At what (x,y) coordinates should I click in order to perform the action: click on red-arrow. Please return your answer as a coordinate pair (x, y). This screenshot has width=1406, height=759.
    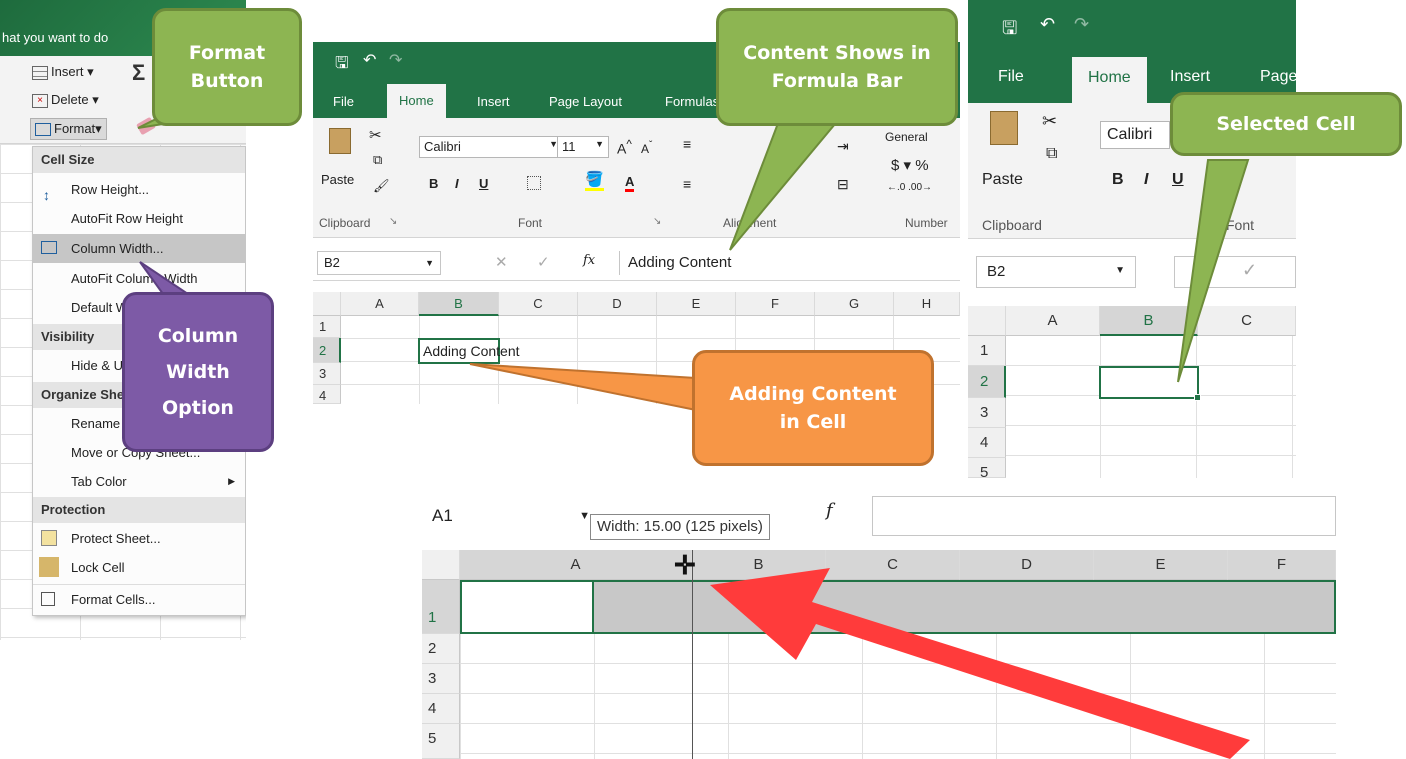
    Looking at the image, I should click on (980, 663).